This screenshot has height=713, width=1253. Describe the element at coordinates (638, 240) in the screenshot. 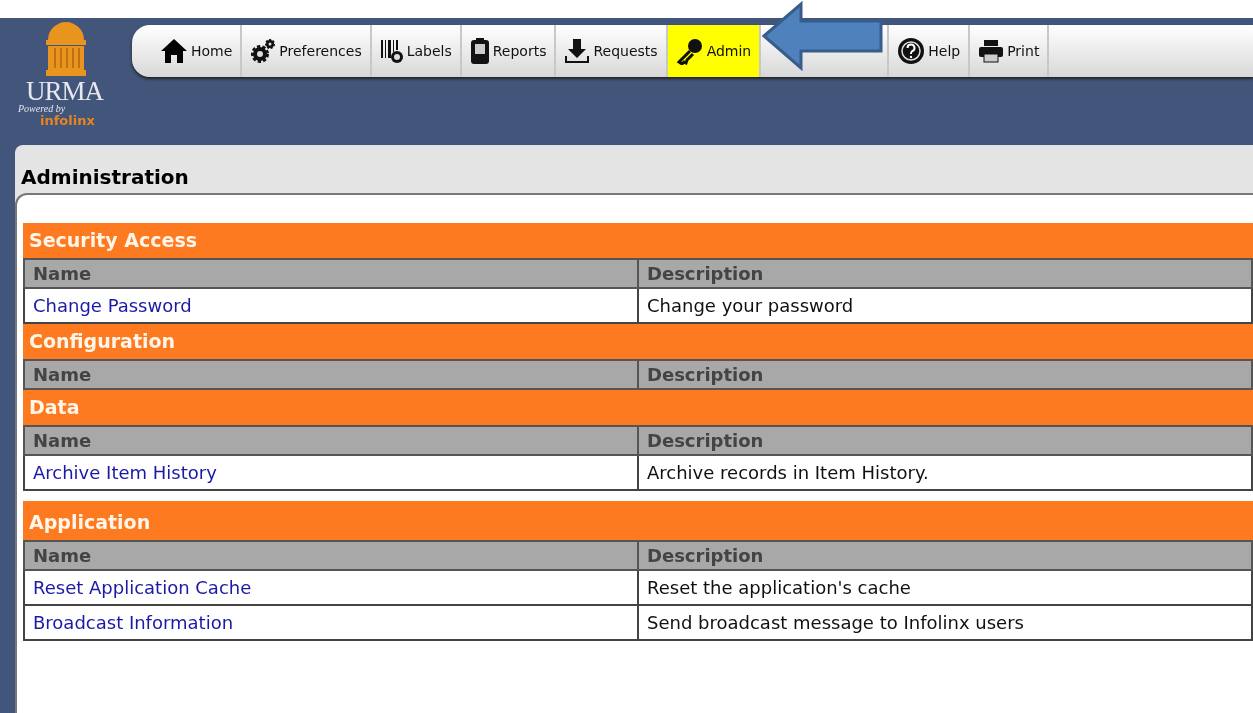

I see `section-header: Security Access` at that location.